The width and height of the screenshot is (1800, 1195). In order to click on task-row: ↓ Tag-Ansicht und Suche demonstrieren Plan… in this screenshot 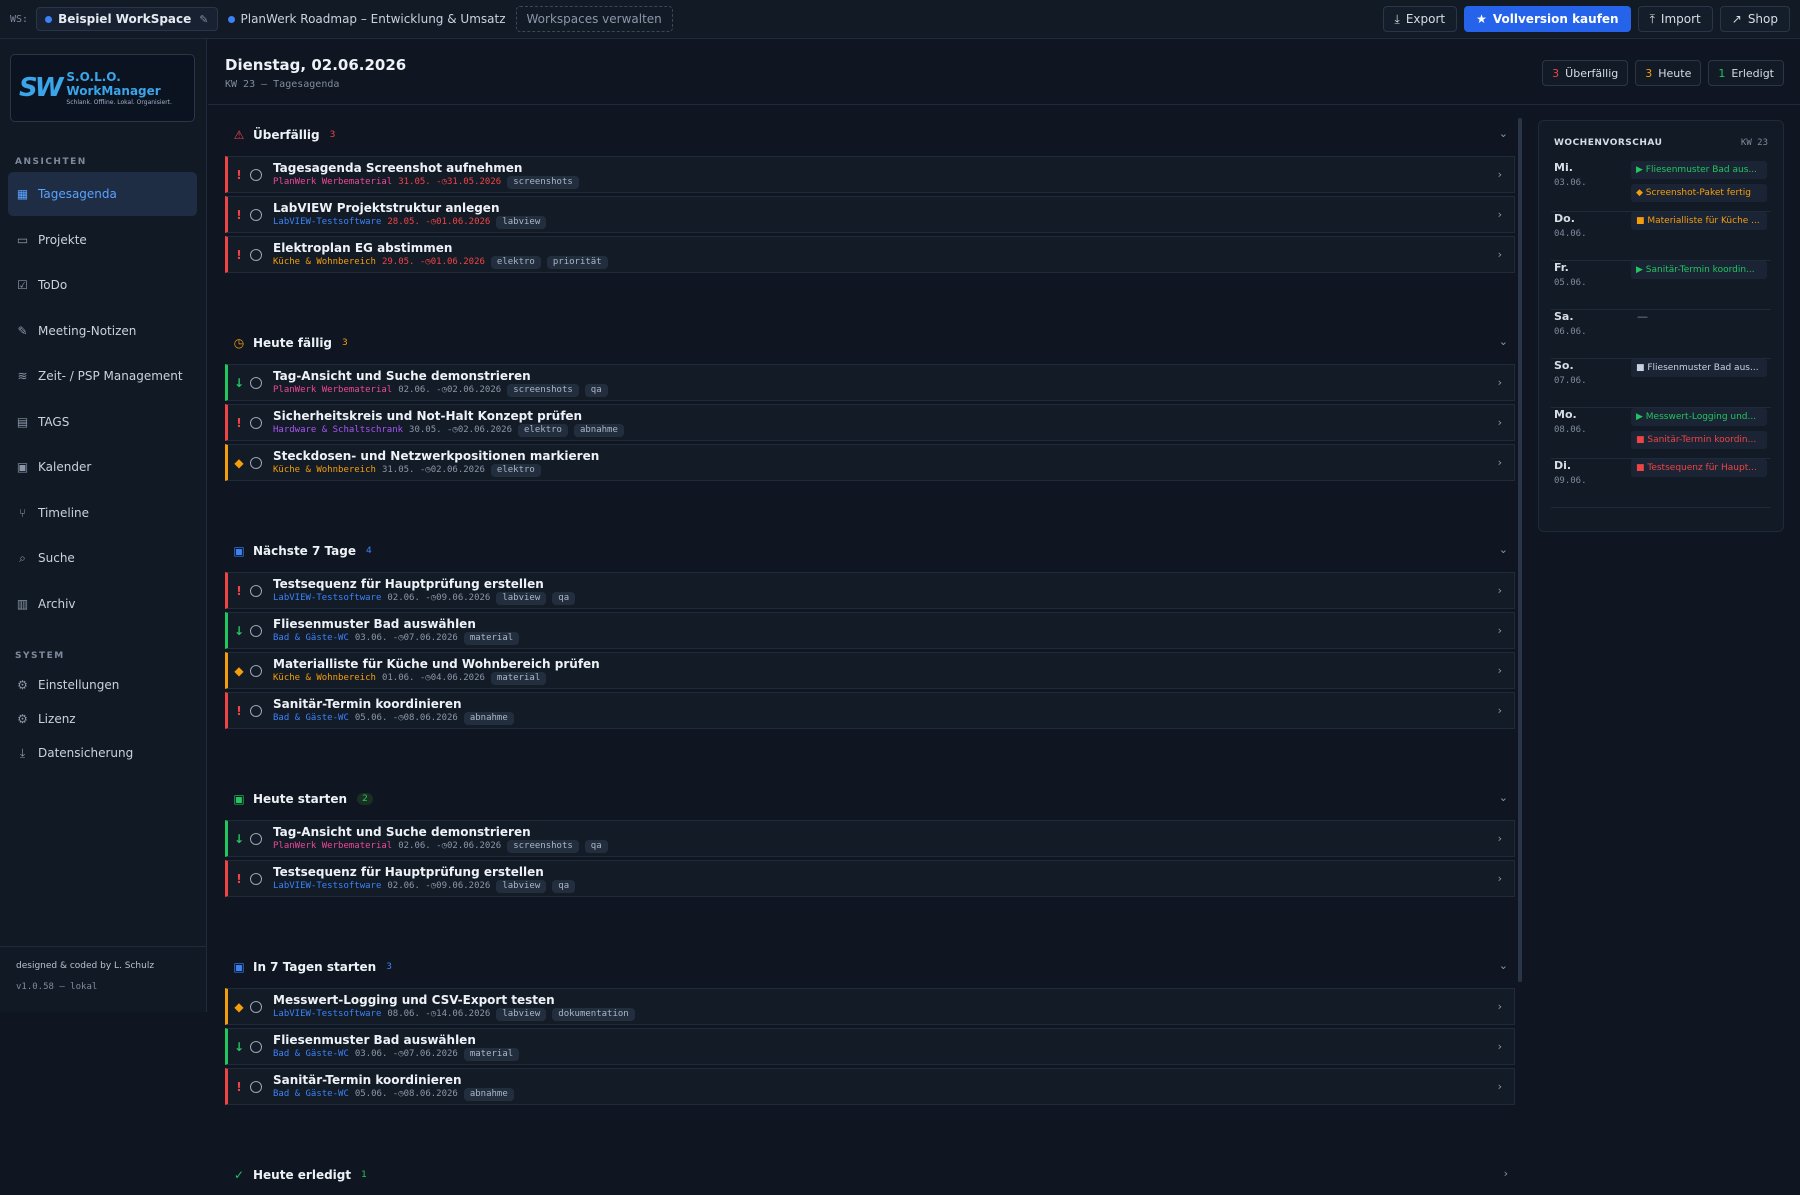, I will do `click(870, 838)`.